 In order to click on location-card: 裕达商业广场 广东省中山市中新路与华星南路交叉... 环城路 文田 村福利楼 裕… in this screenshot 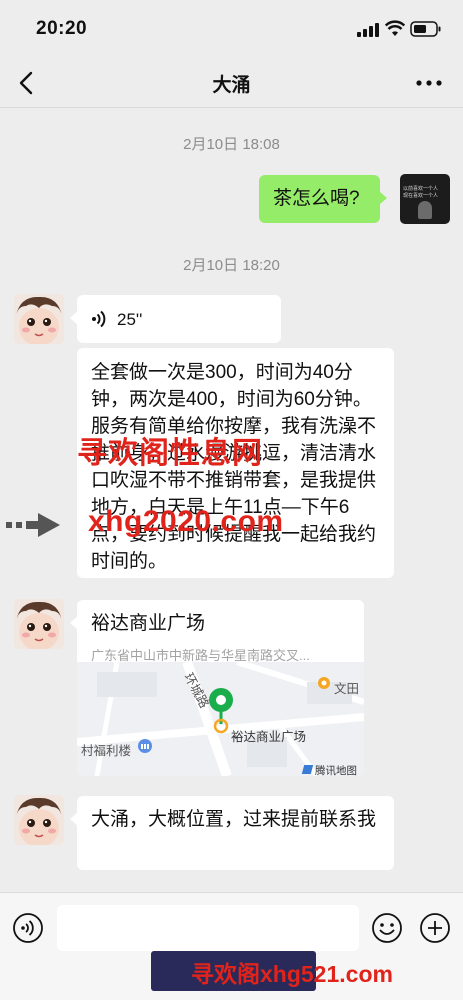, I will do `click(217, 688)`.